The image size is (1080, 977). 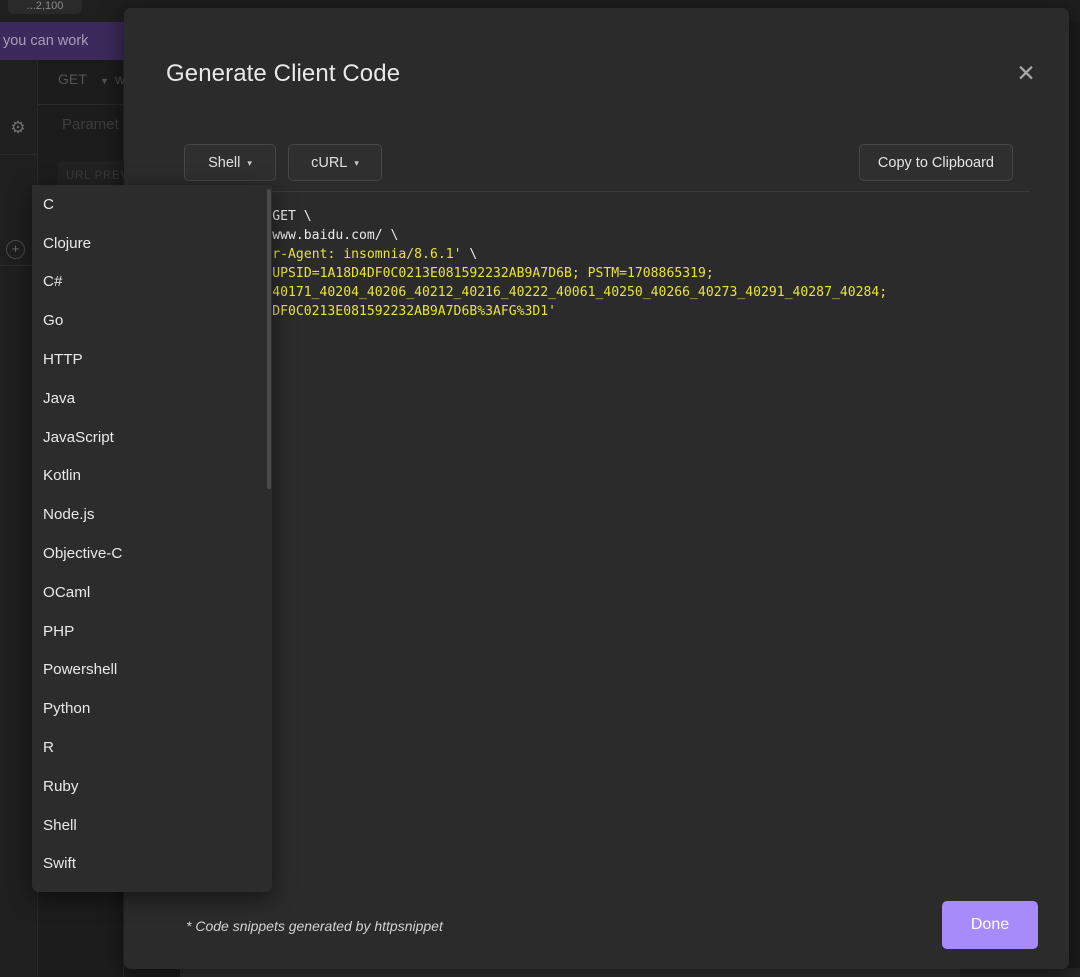 I want to click on language-option-label: Java, so click(x=59, y=398).